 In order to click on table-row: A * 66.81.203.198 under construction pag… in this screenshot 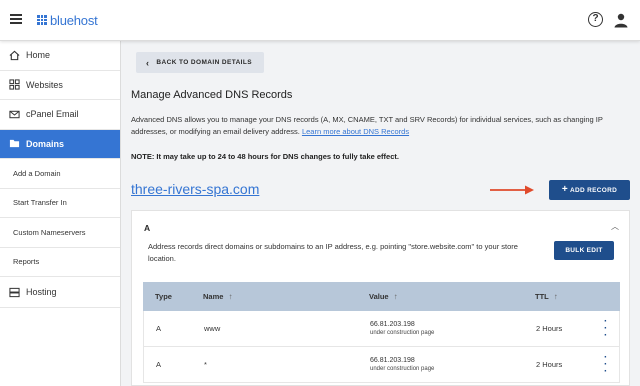, I will do `click(381, 365)`.